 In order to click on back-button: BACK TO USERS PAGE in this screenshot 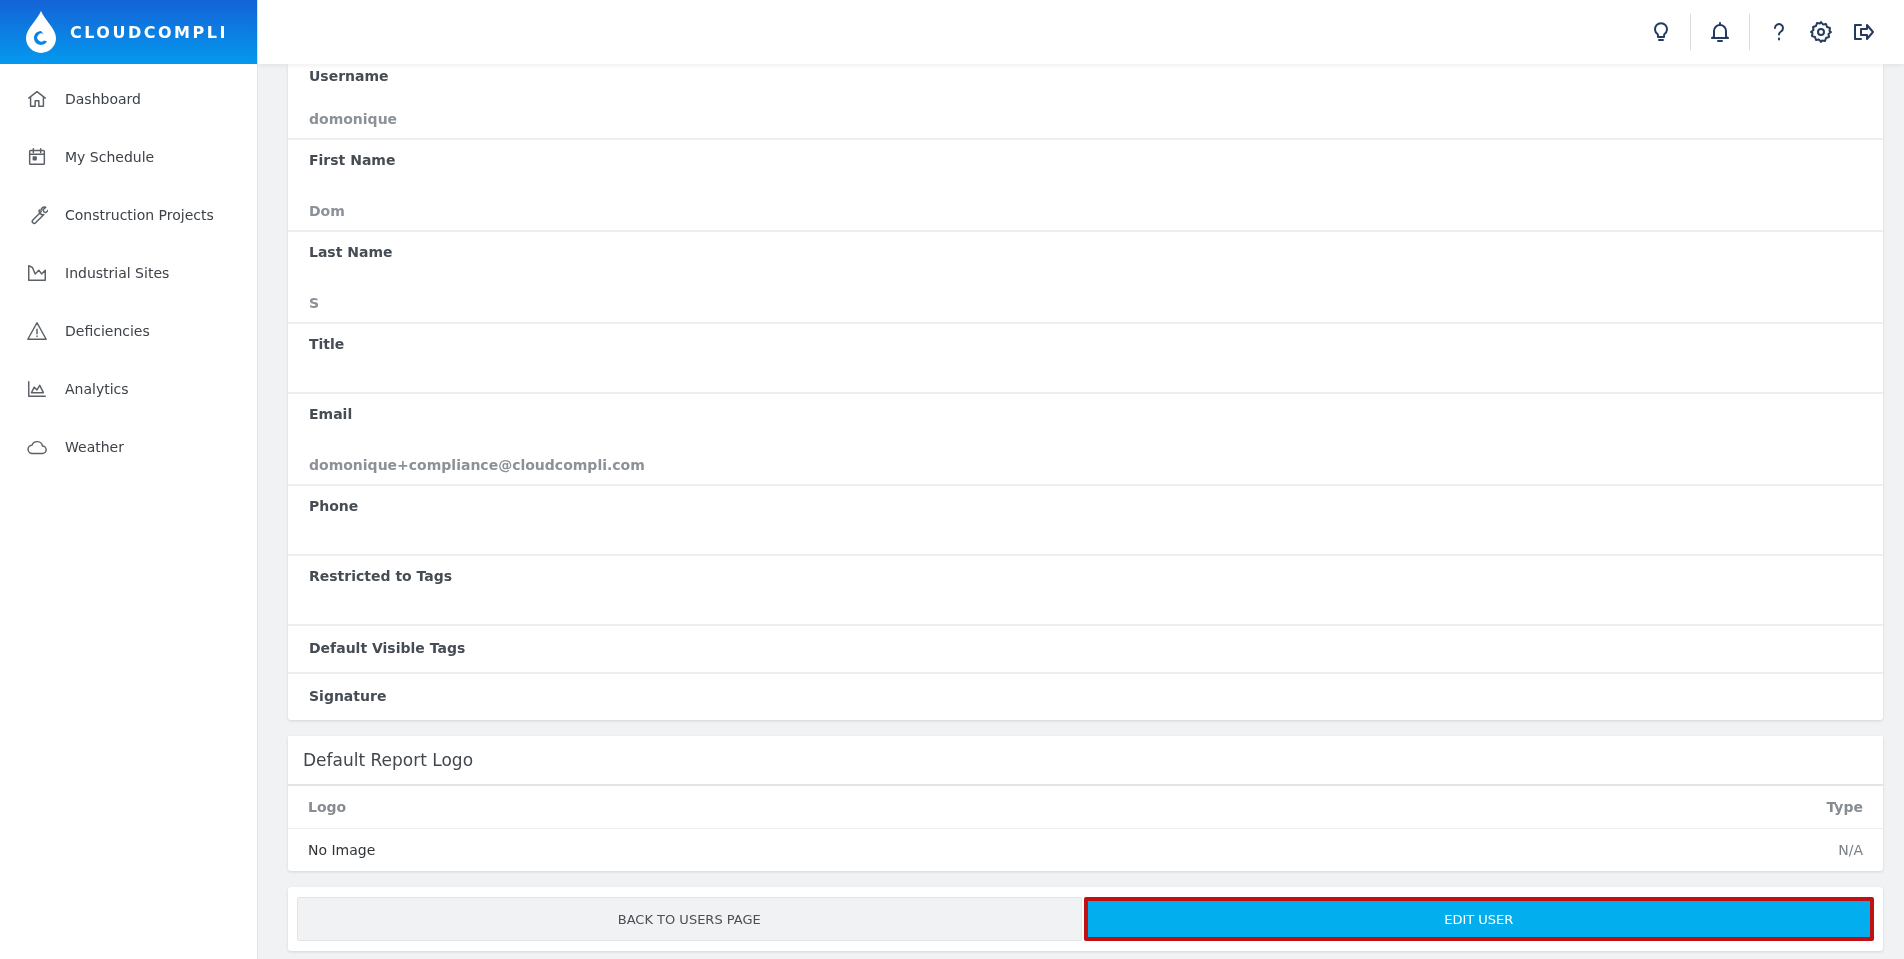, I will do `click(689, 919)`.